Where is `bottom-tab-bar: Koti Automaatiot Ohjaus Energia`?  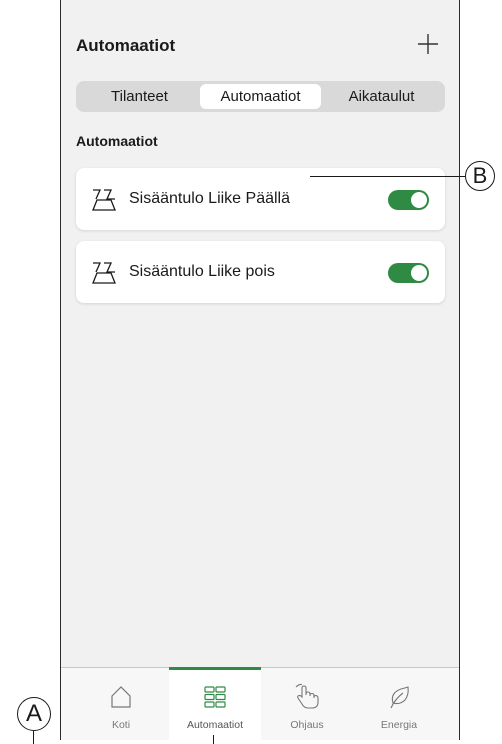
bottom-tab-bar: Koti Automaatiot Ohjaus Energia is located at coordinates (260, 703).